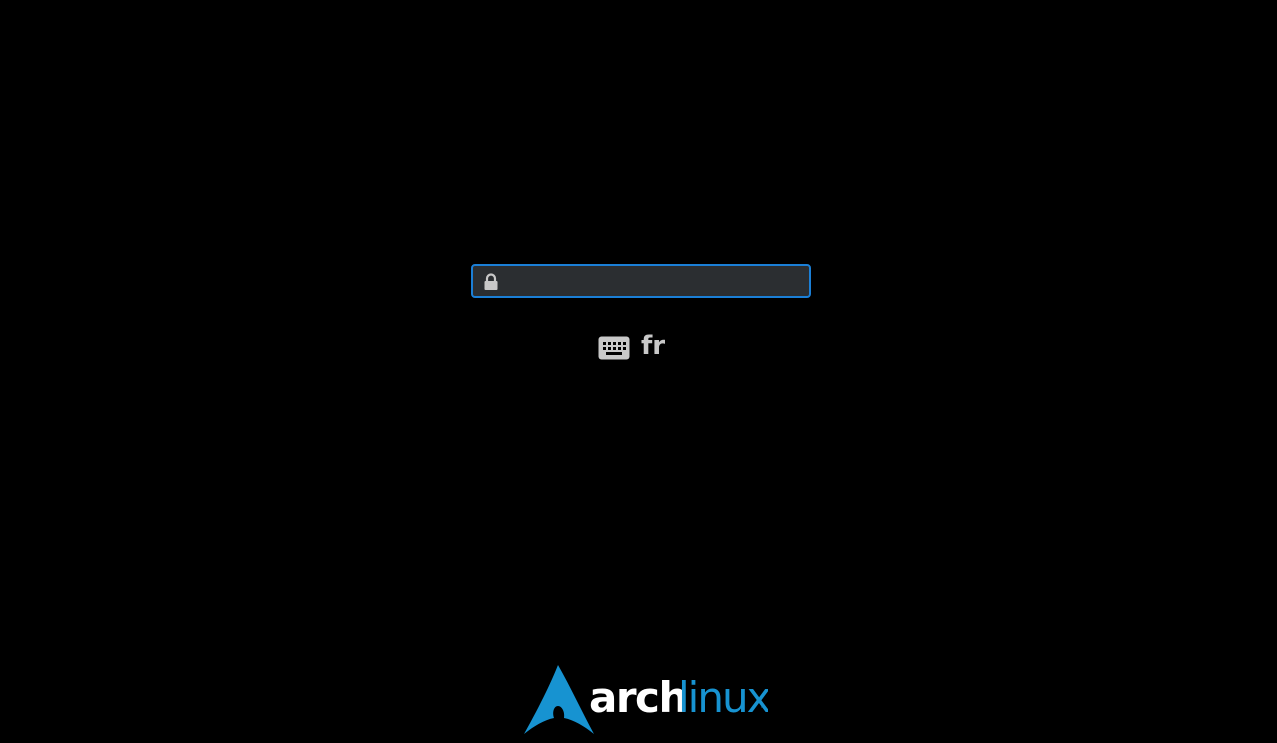 The height and width of the screenshot is (743, 1277). I want to click on password-field, so click(641, 281).